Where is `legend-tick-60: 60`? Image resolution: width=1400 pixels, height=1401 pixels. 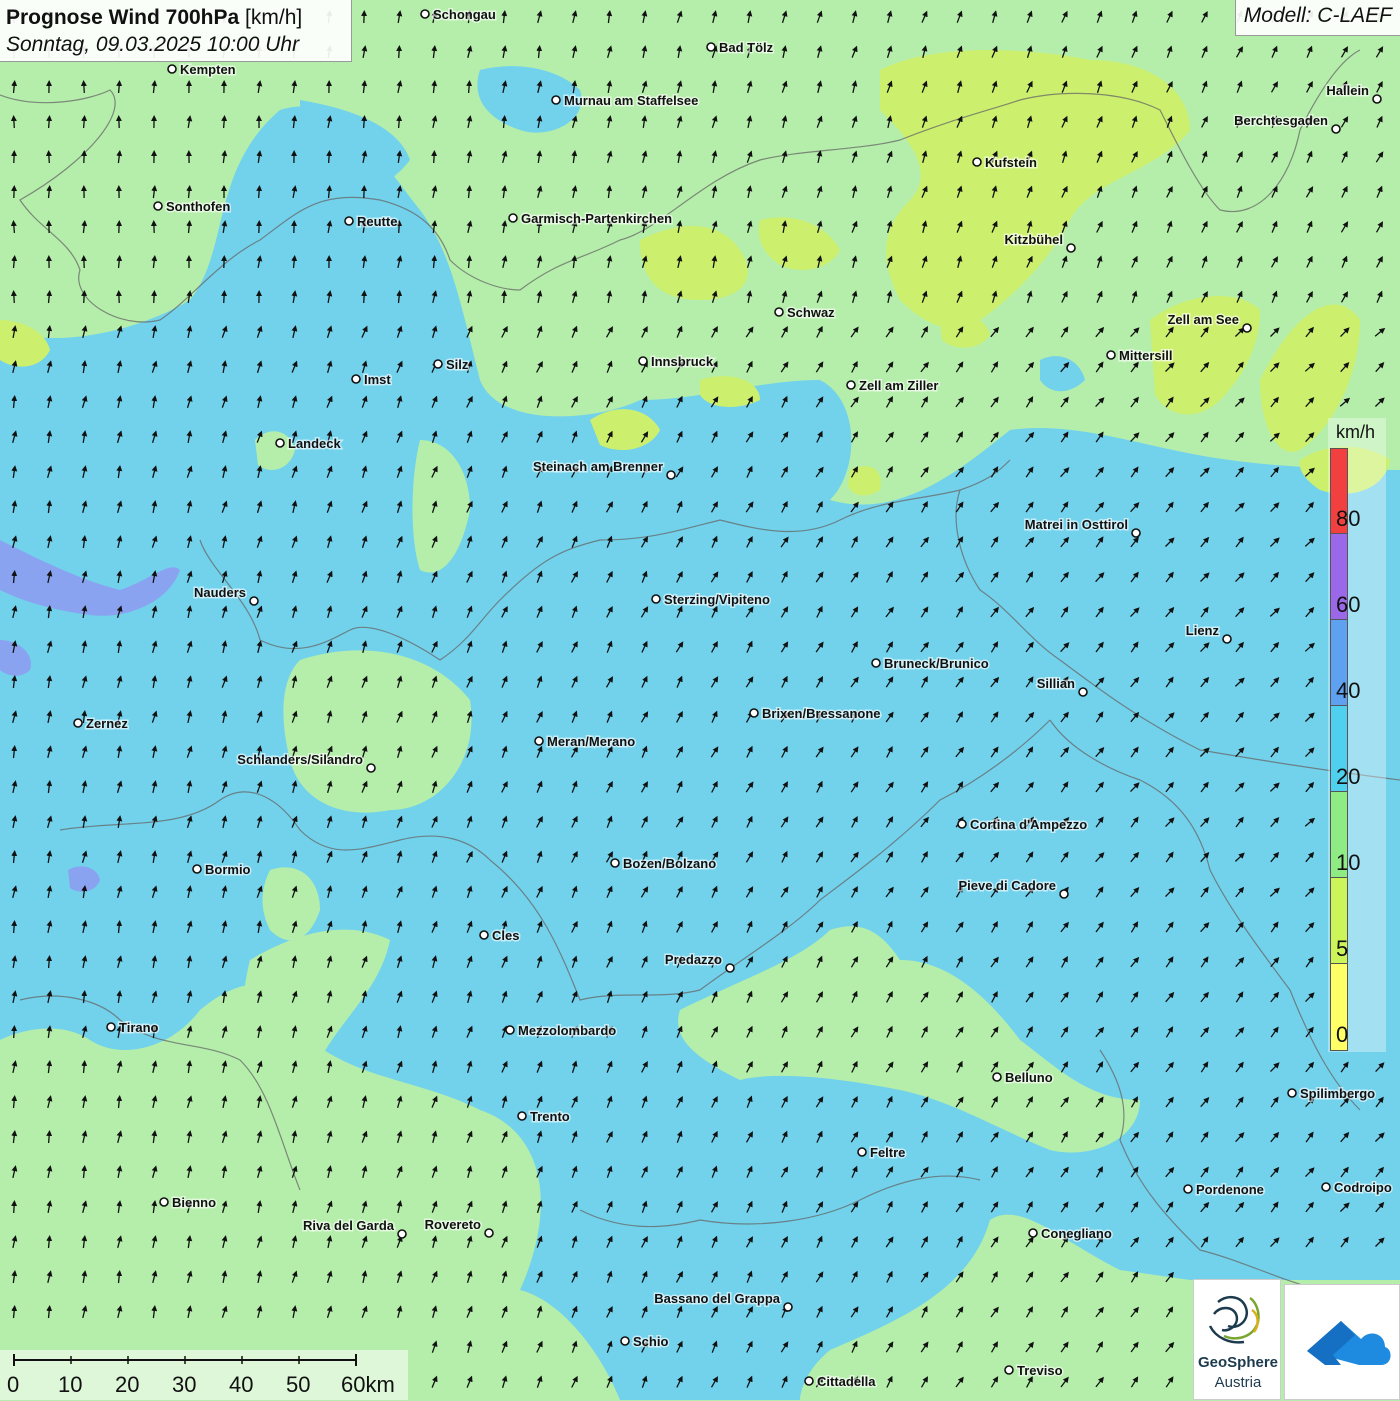
legend-tick-60: 60 is located at coordinates (1348, 605).